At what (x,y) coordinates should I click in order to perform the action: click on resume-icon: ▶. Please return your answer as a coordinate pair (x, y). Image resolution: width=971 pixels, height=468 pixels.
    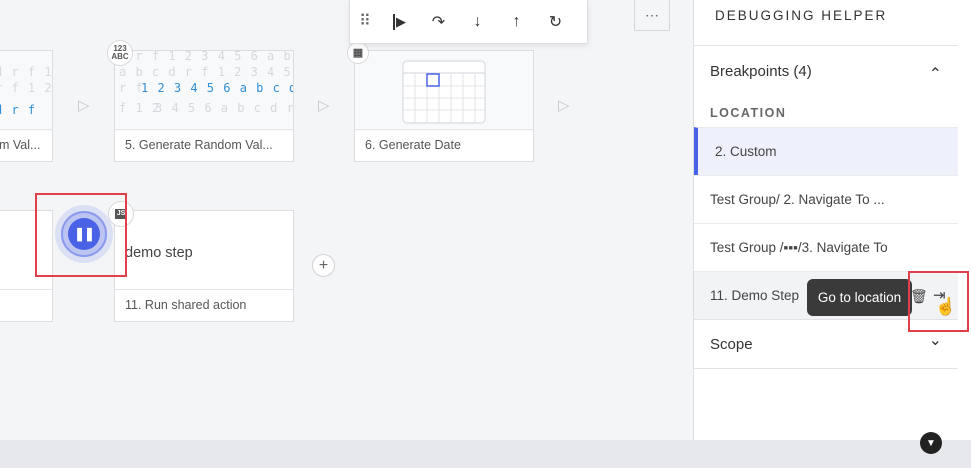
    Looking at the image, I should click on (399, 21).